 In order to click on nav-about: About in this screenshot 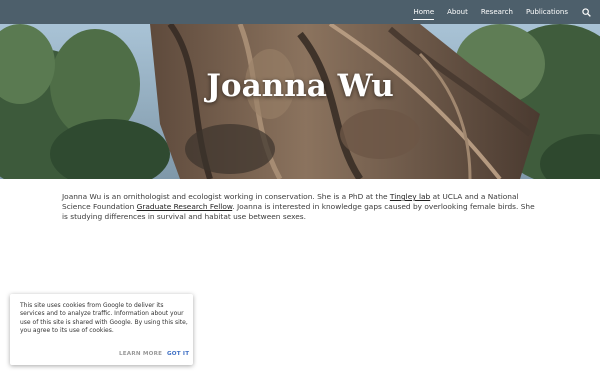, I will do `click(457, 12)`.